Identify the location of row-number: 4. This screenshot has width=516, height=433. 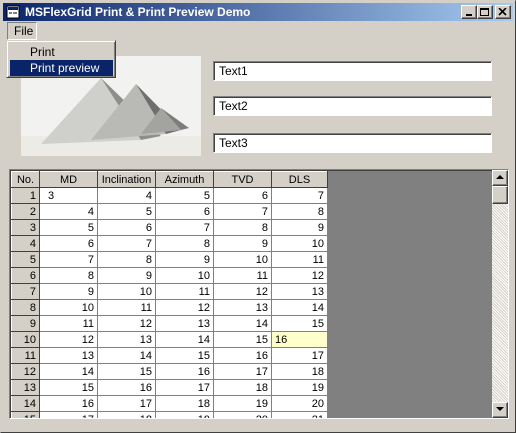
(25, 243).